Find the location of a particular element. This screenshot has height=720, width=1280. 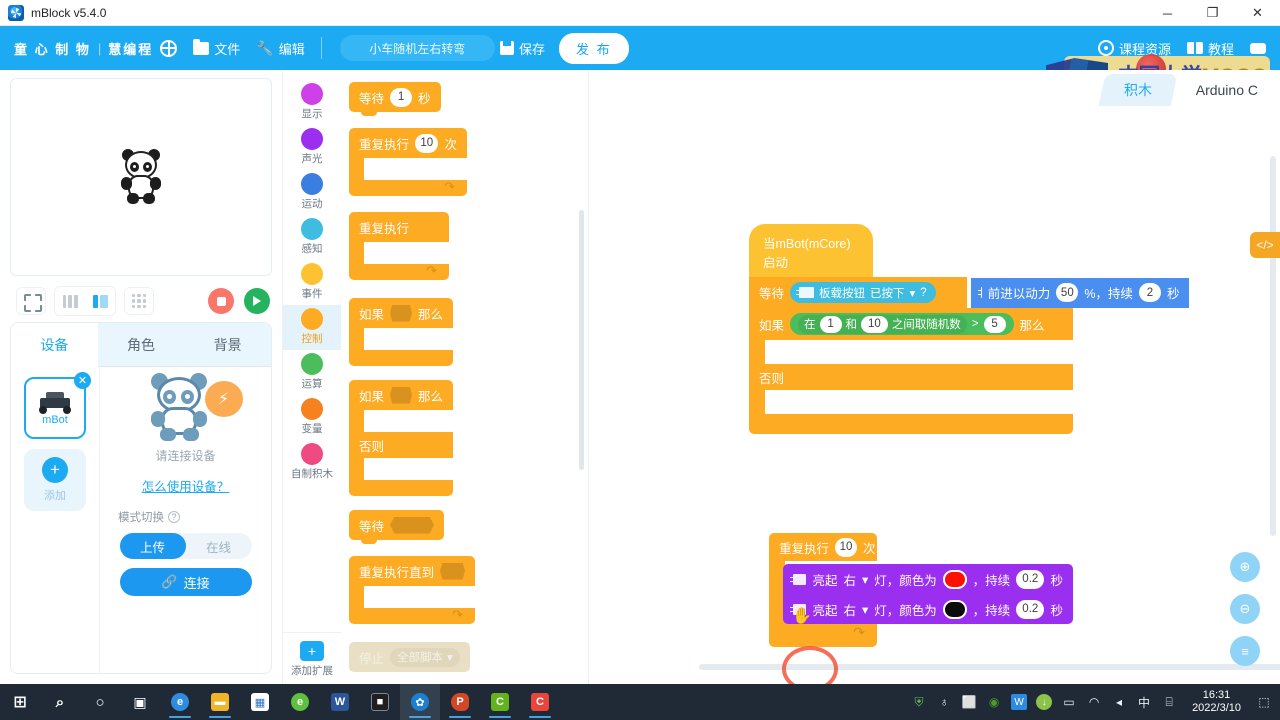

palette-block-wait-seconds: 等待 1 秒 is located at coordinates (395, 99).